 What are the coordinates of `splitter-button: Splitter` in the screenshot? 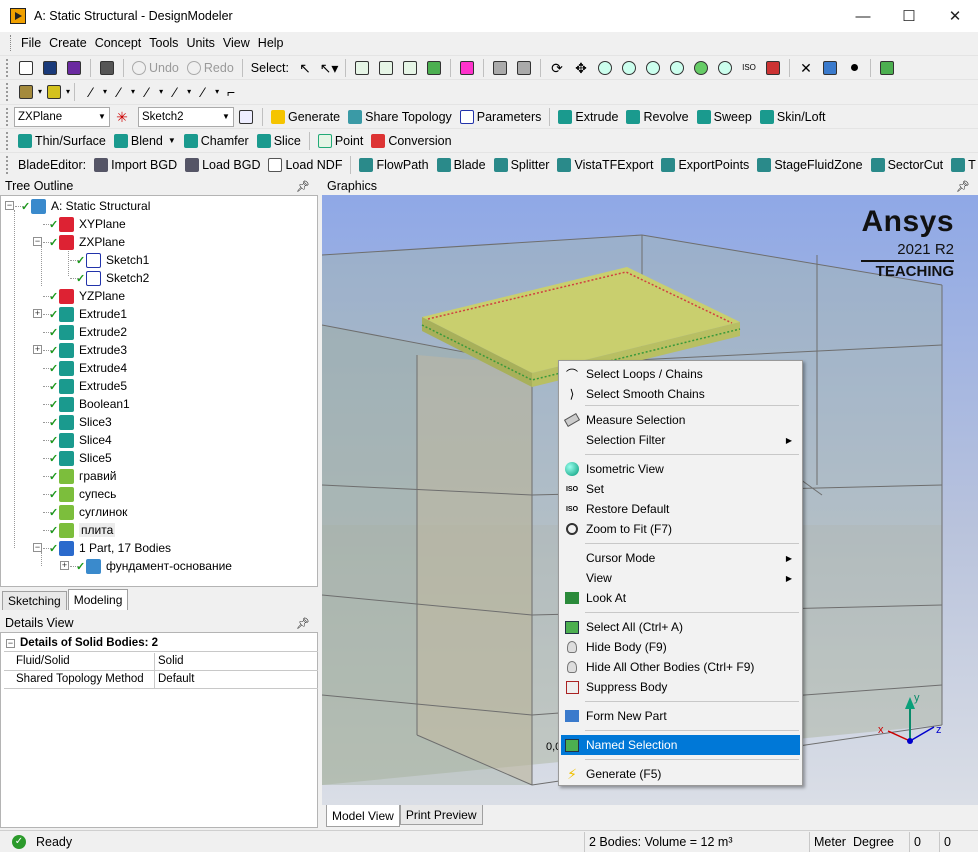 It's located at (522, 165).